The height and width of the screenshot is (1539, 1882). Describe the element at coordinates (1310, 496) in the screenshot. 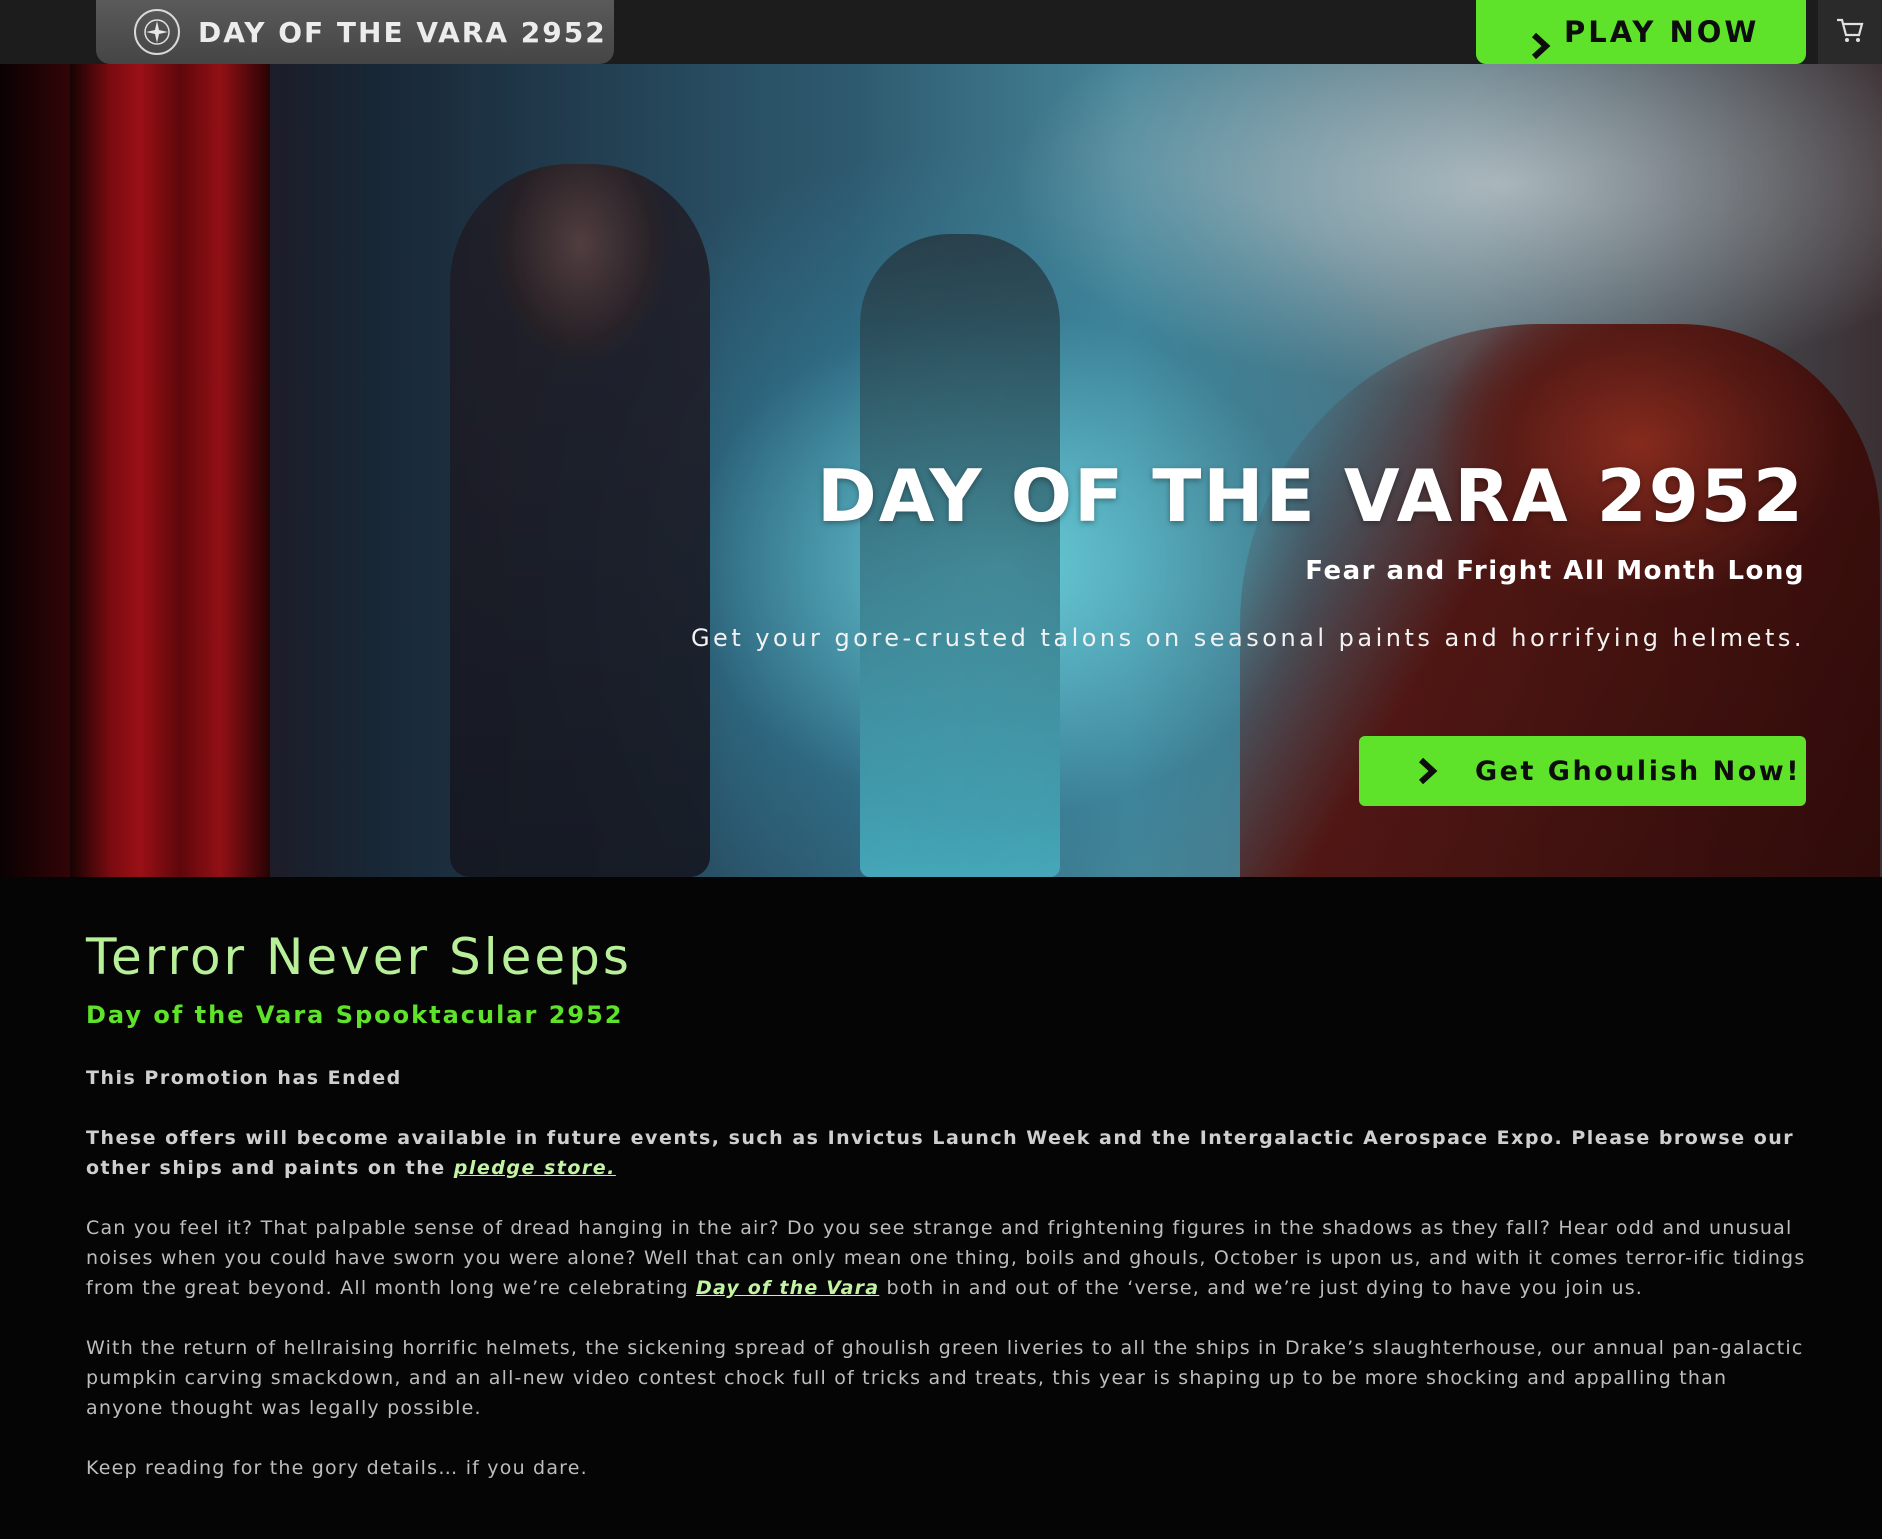

I see `hero-title: DAY OF THE VARA 2952` at that location.